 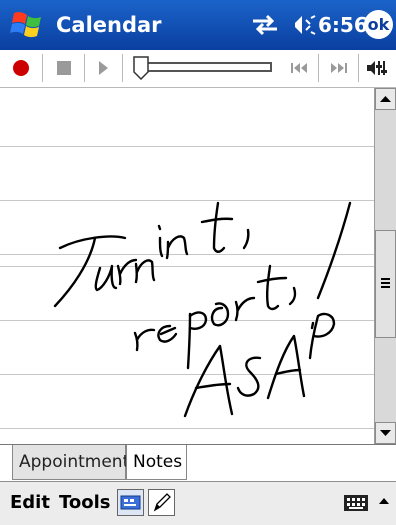 What do you see at coordinates (109, 25) in the screenshot?
I see `app-title: Calendar` at bounding box center [109, 25].